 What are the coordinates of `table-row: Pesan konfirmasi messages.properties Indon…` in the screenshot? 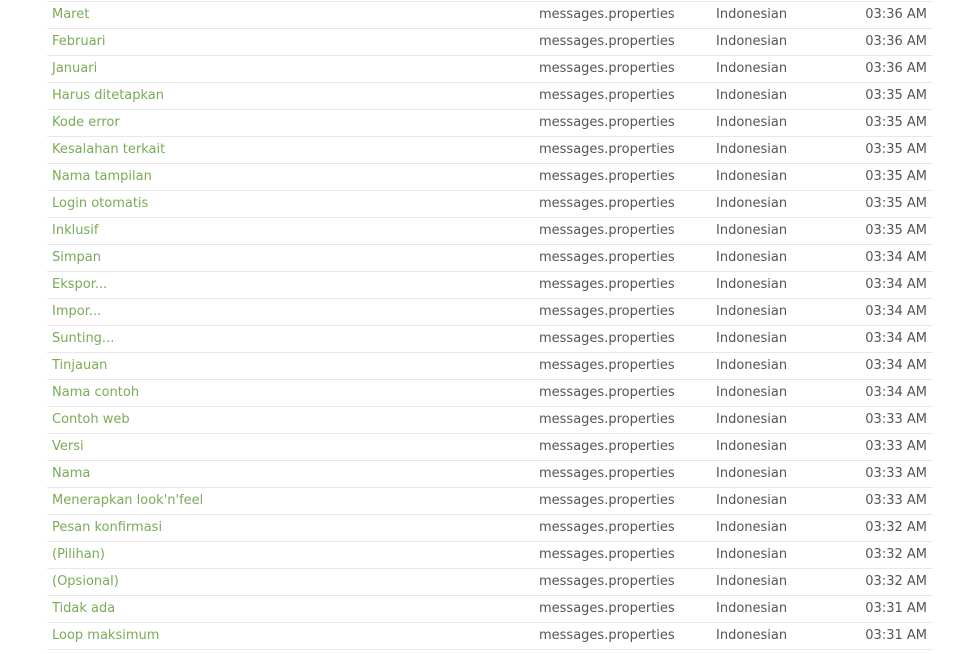 It's located at (490, 528).